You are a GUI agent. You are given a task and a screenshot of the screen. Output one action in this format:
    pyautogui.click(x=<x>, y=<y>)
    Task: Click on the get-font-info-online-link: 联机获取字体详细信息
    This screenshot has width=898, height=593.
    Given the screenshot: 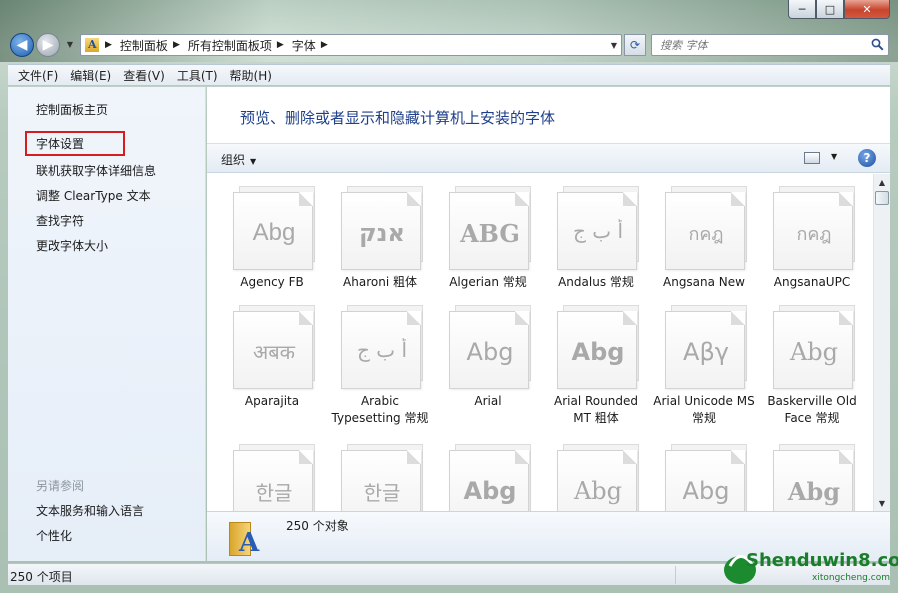 What is the action you would take?
    pyautogui.click(x=96, y=170)
    